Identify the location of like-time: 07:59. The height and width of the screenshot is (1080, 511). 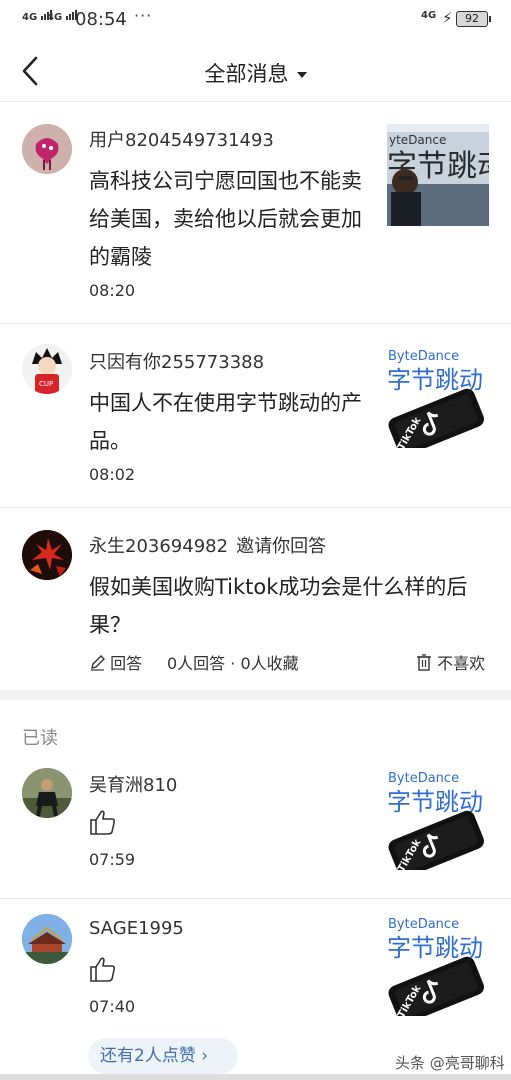
(112, 859).